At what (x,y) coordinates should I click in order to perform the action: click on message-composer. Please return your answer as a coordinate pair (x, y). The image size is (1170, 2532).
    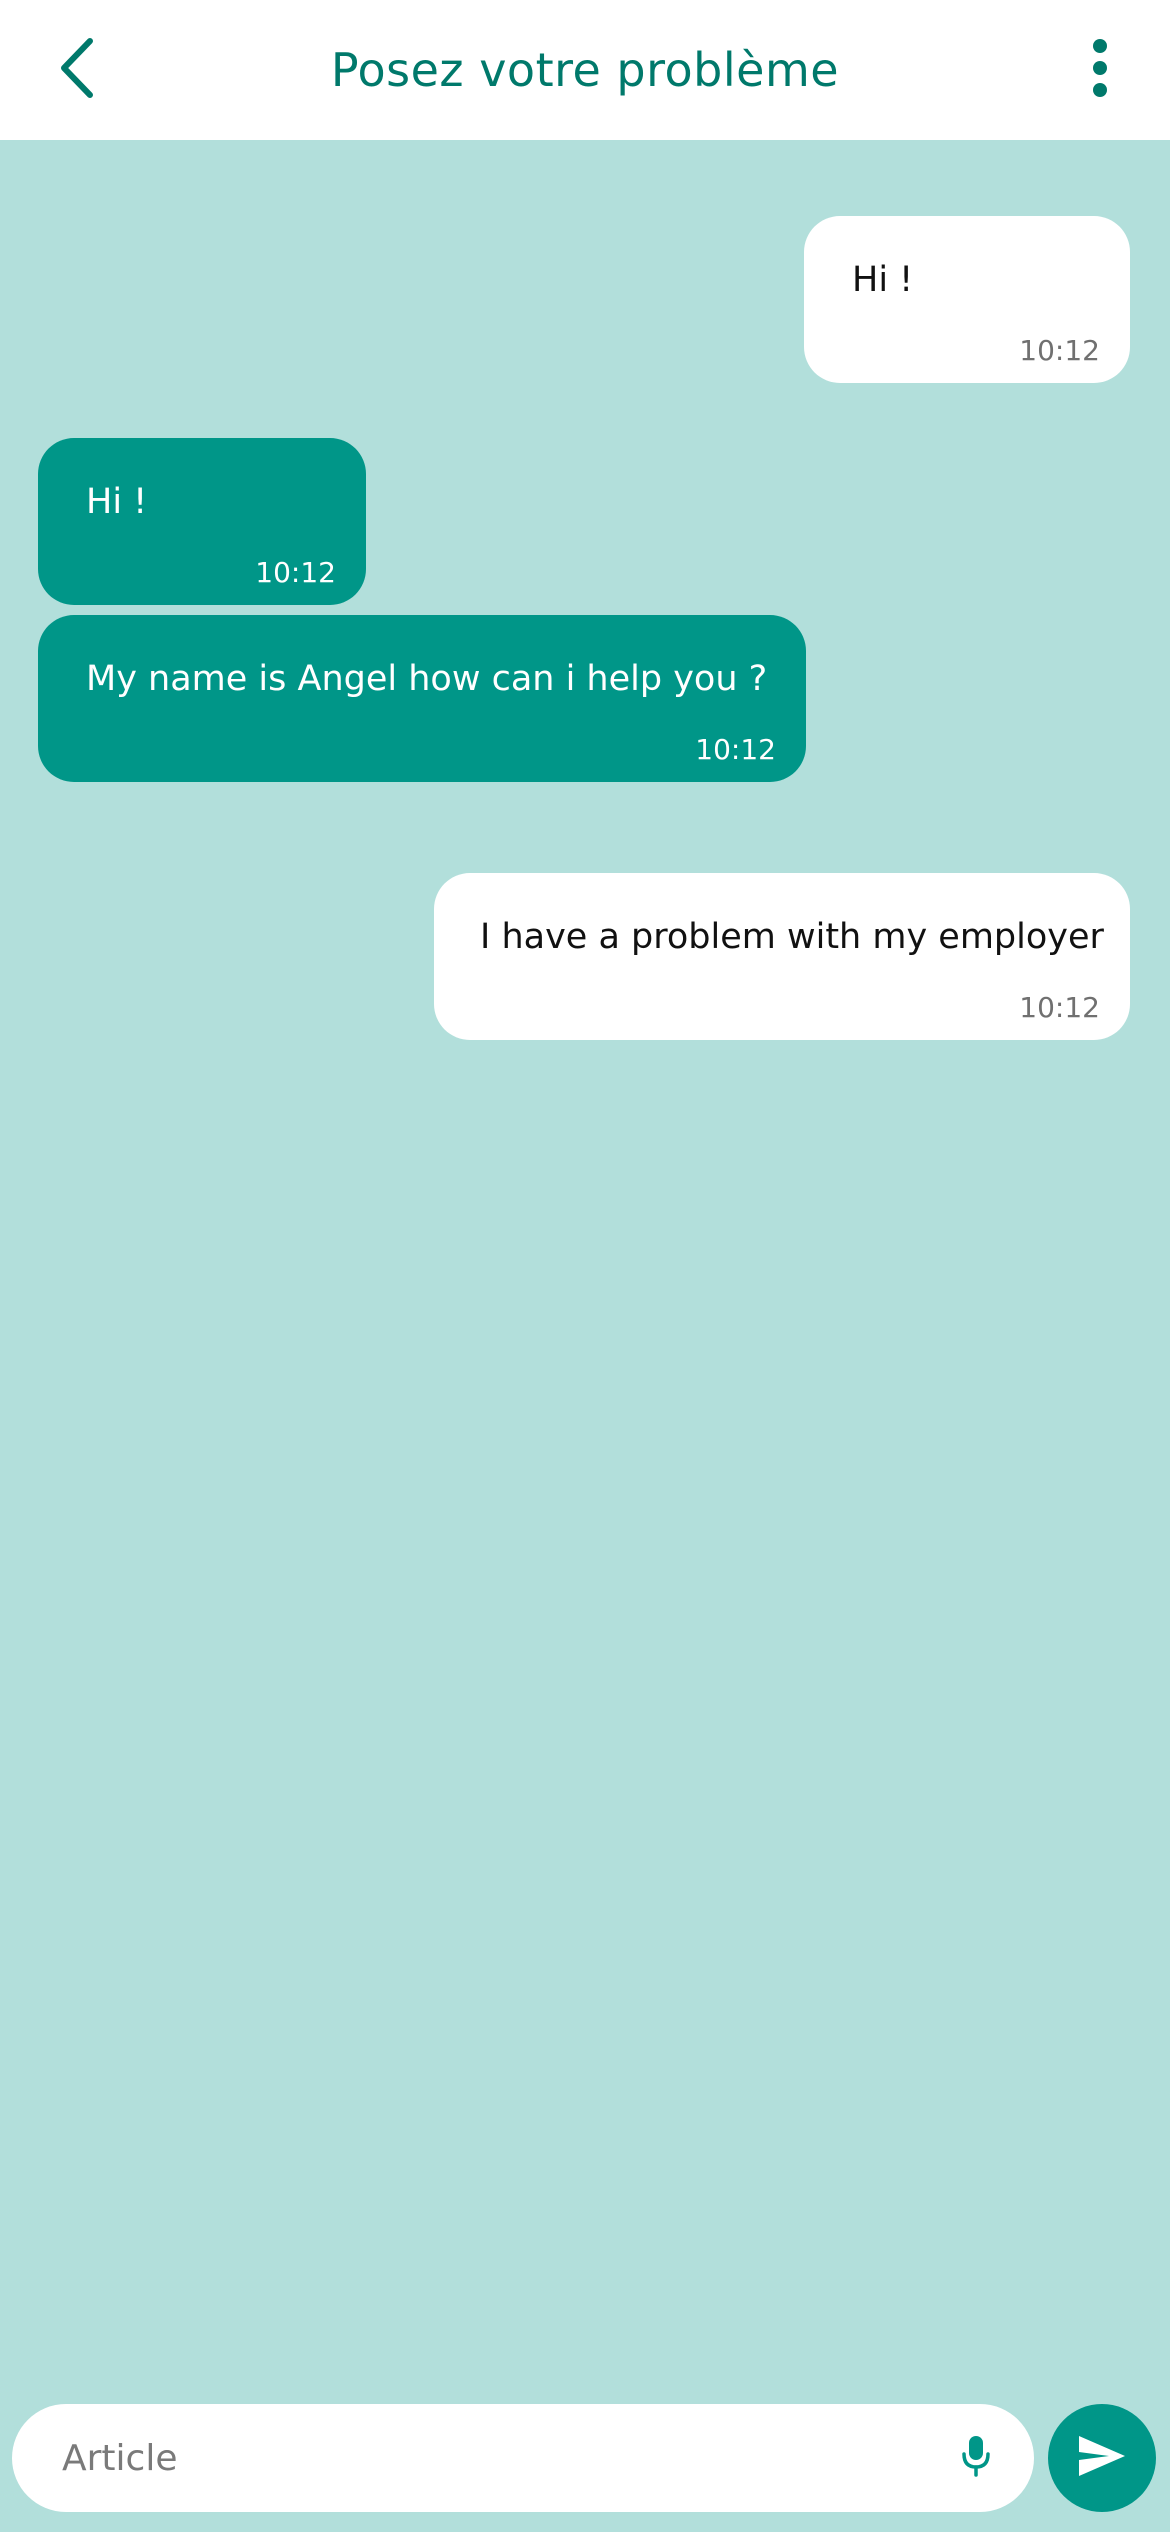
    Looking at the image, I should click on (523, 2458).